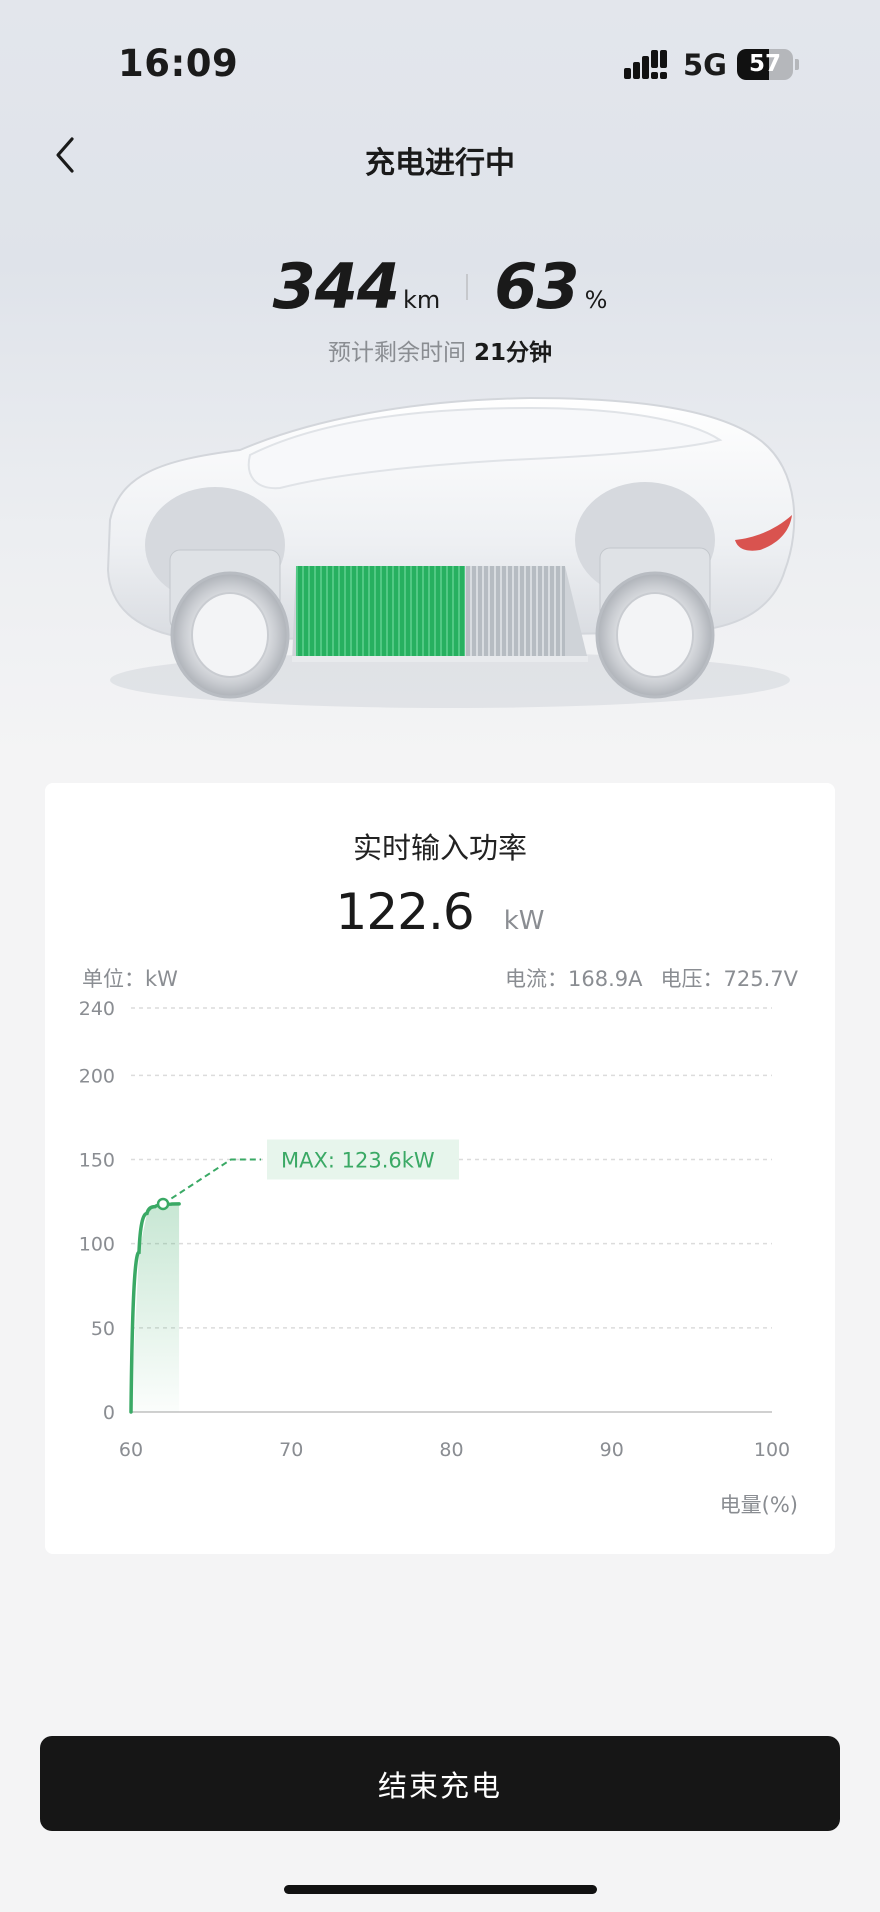 The image size is (880, 1912). I want to click on range-value: 344, so click(336, 286).